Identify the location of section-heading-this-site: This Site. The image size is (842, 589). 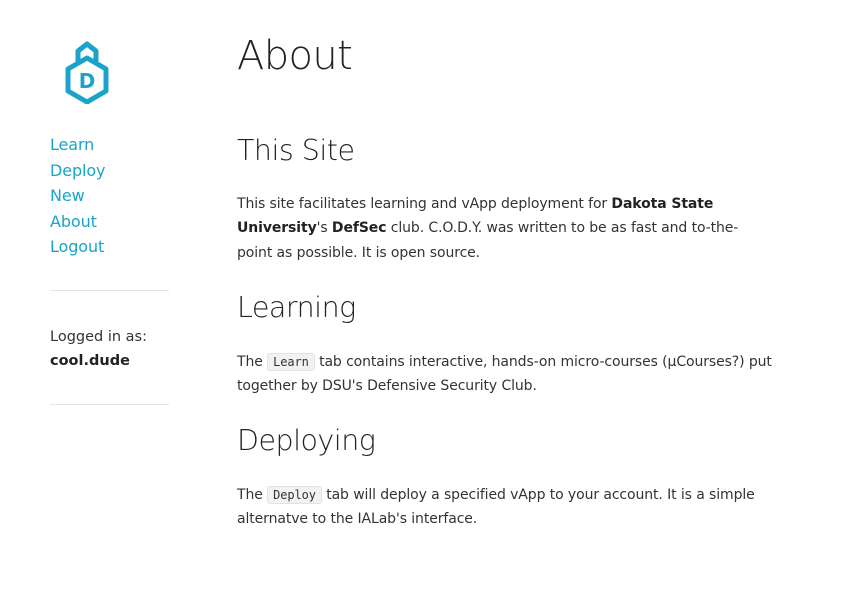
(296, 150).